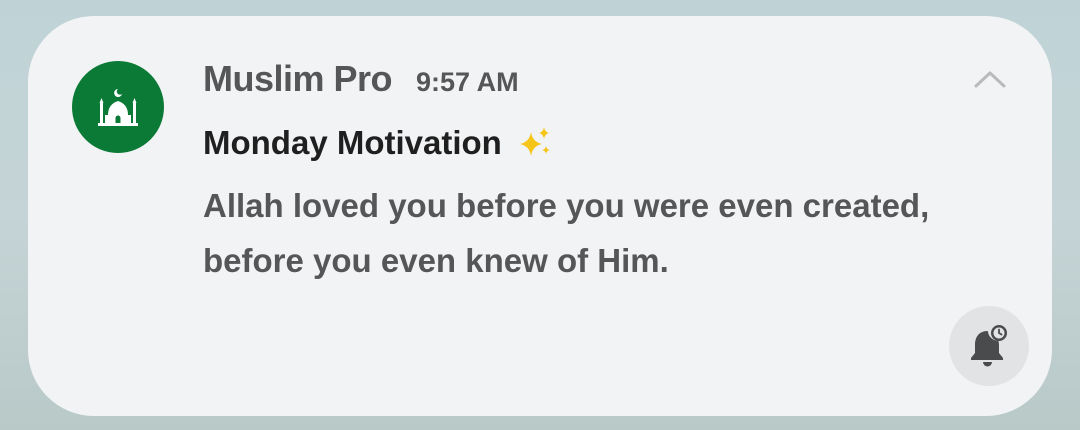 The width and height of the screenshot is (1080, 430). Describe the element at coordinates (535, 143) in the screenshot. I see `sparkles-icon` at that location.